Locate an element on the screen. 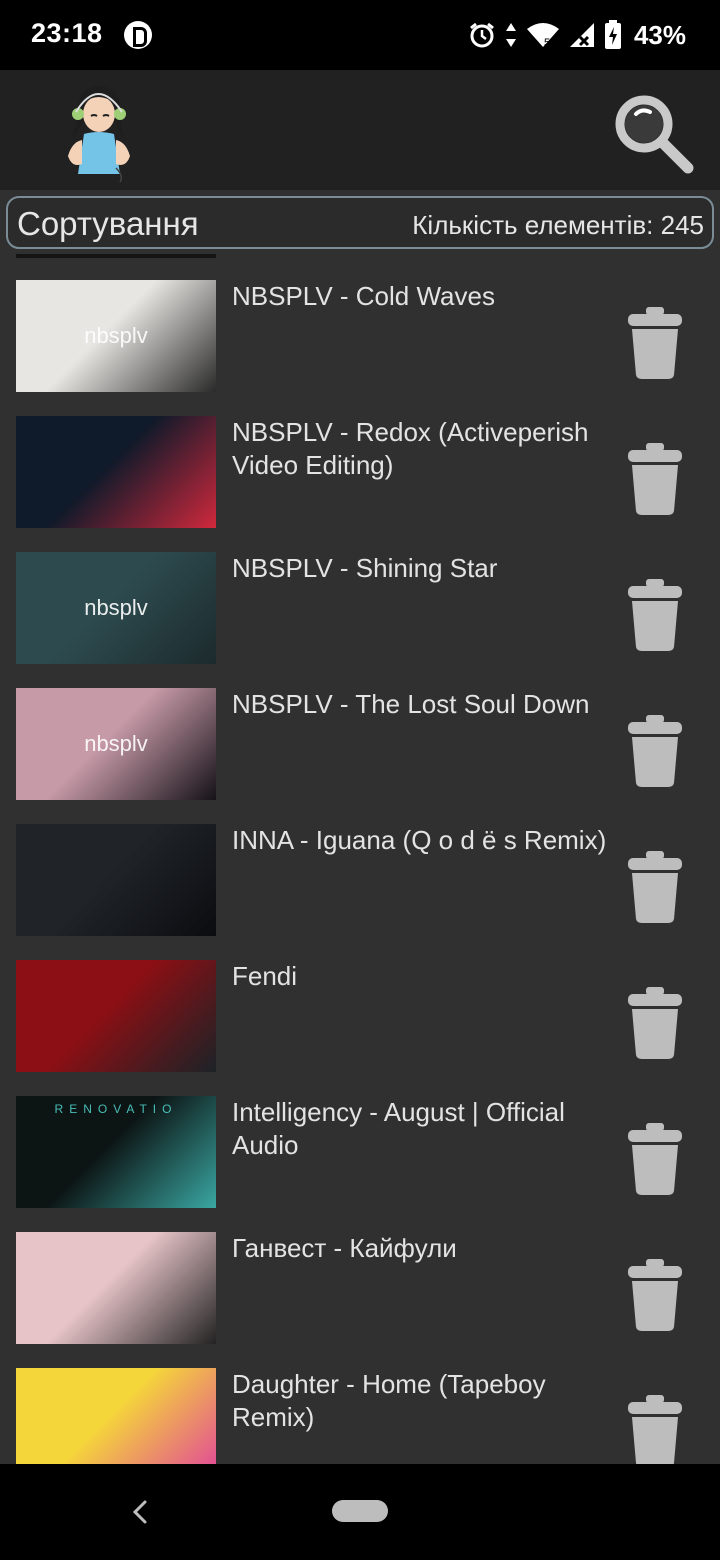 Image resolution: width=720 pixels, height=1560 pixels. home-pill-icon is located at coordinates (360, 1511).